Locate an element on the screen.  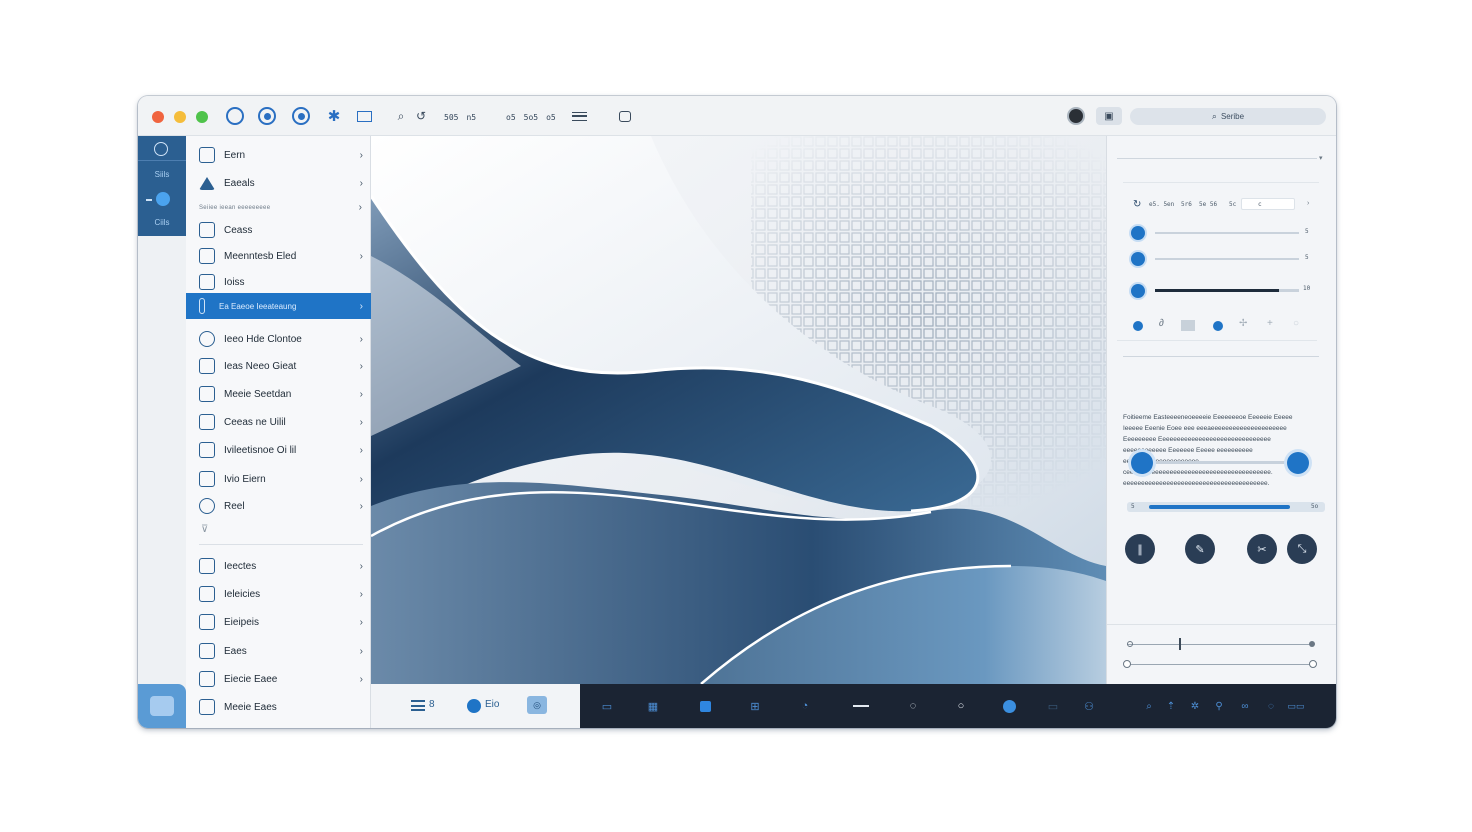
screen-share-icon: ▣ is located at coordinates (1109, 116).